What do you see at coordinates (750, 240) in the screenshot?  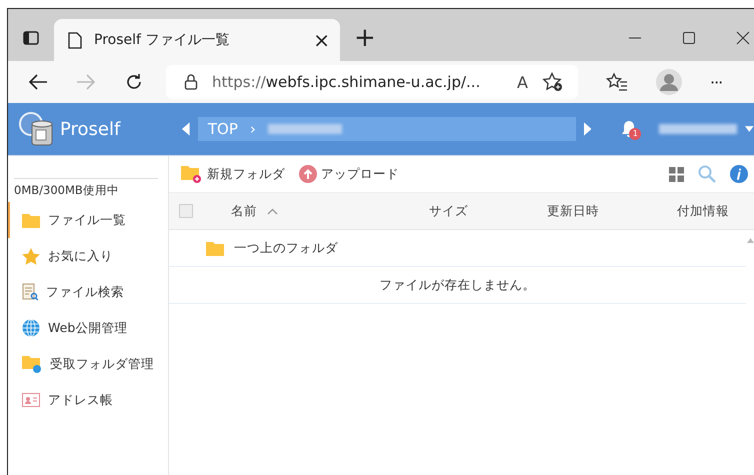 I see `scroll-up-arrow-icon` at bounding box center [750, 240].